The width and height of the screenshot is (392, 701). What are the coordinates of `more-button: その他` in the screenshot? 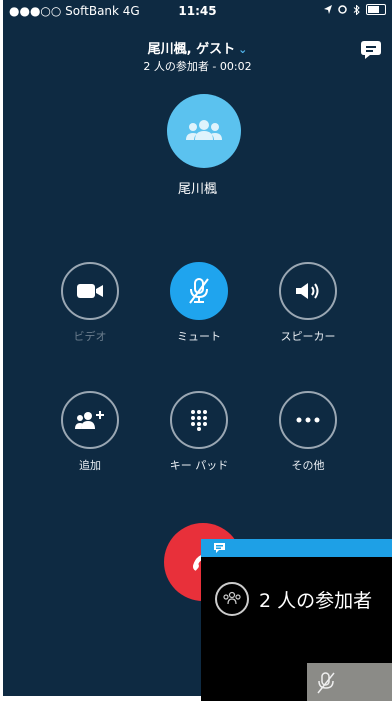 It's located at (308, 432).